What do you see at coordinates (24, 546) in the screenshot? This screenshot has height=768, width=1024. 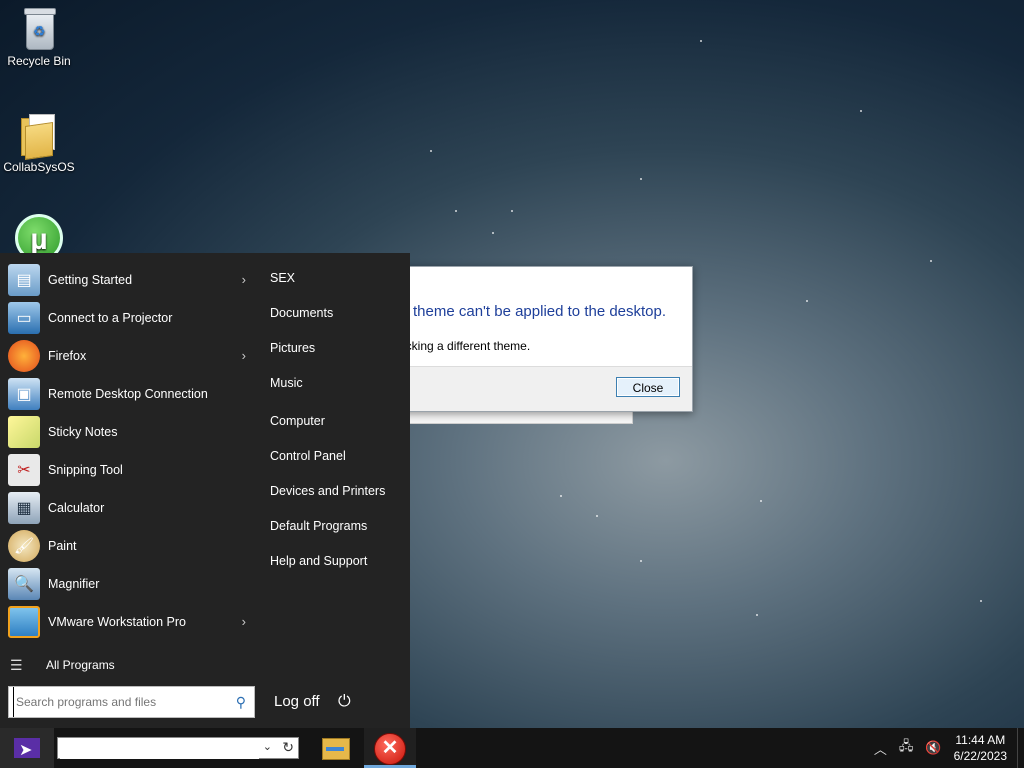 I see `paint-icon: 🖌` at bounding box center [24, 546].